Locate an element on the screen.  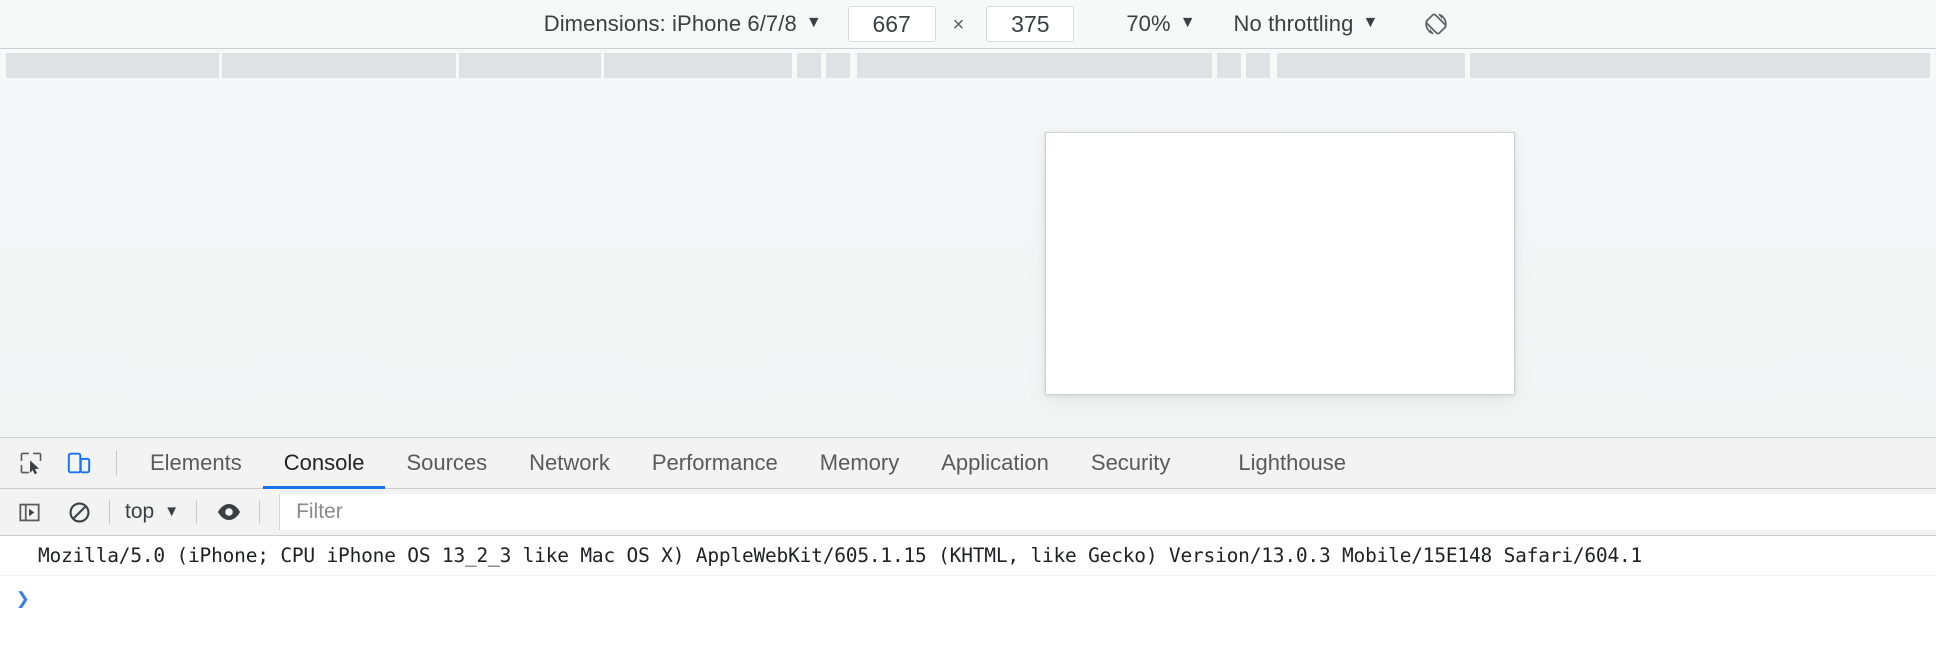
tab-console: Console is located at coordinates (324, 464).